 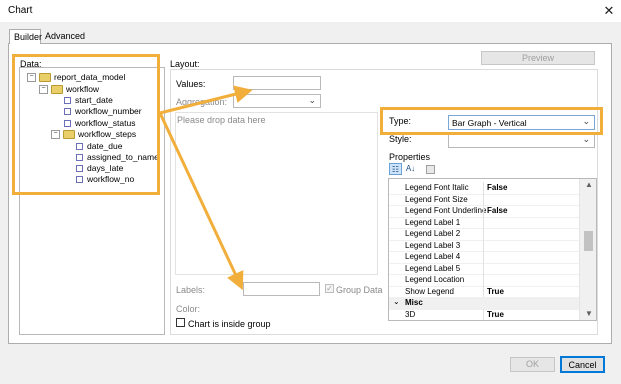 I want to click on annotation-arrows, so click(x=205, y=188).